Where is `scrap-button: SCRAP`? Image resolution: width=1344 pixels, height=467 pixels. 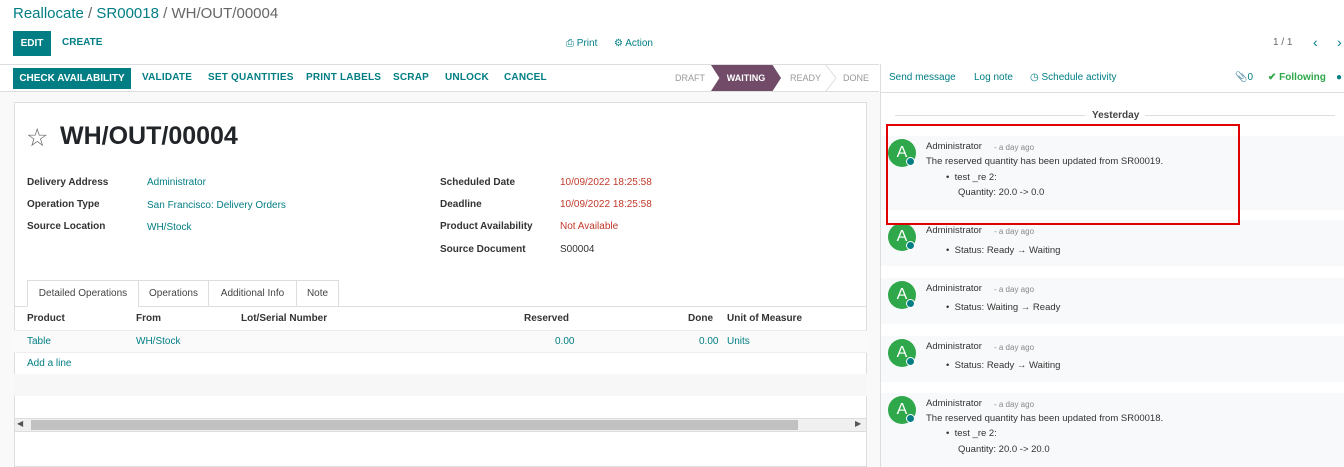
scrap-button: SCRAP is located at coordinates (411, 77).